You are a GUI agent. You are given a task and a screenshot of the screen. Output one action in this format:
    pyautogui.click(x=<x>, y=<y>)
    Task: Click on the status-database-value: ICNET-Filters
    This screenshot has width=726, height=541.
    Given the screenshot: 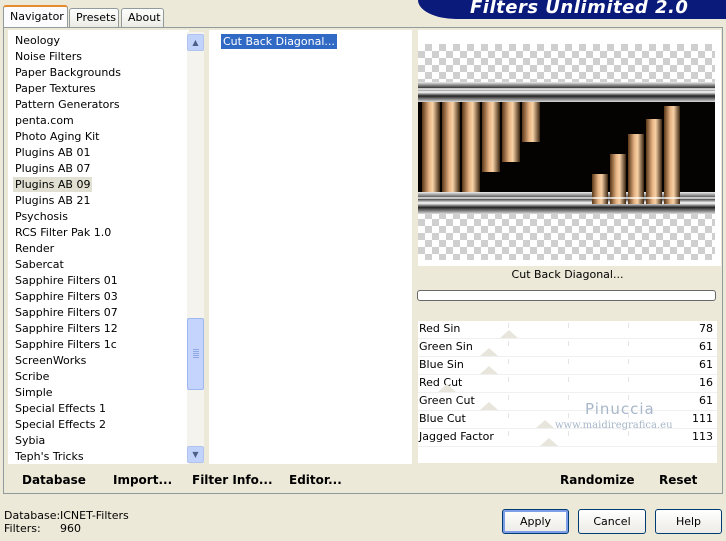 What is the action you would take?
    pyautogui.click(x=94, y=515)
    